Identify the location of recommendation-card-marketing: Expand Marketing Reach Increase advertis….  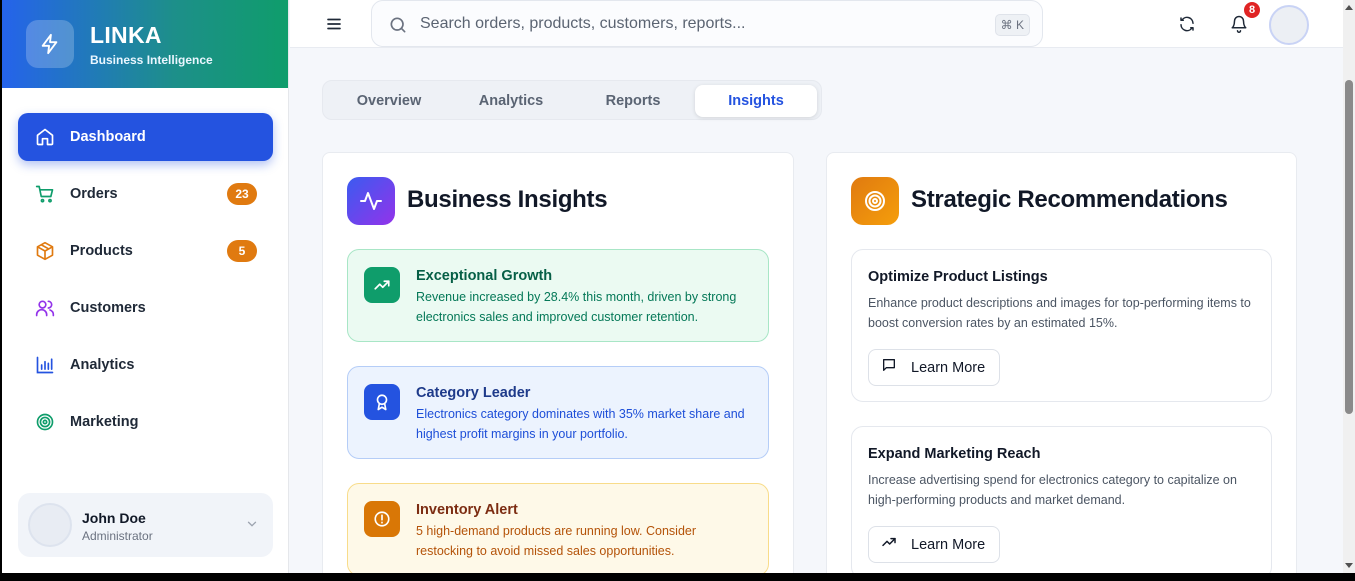
(1061, 499).